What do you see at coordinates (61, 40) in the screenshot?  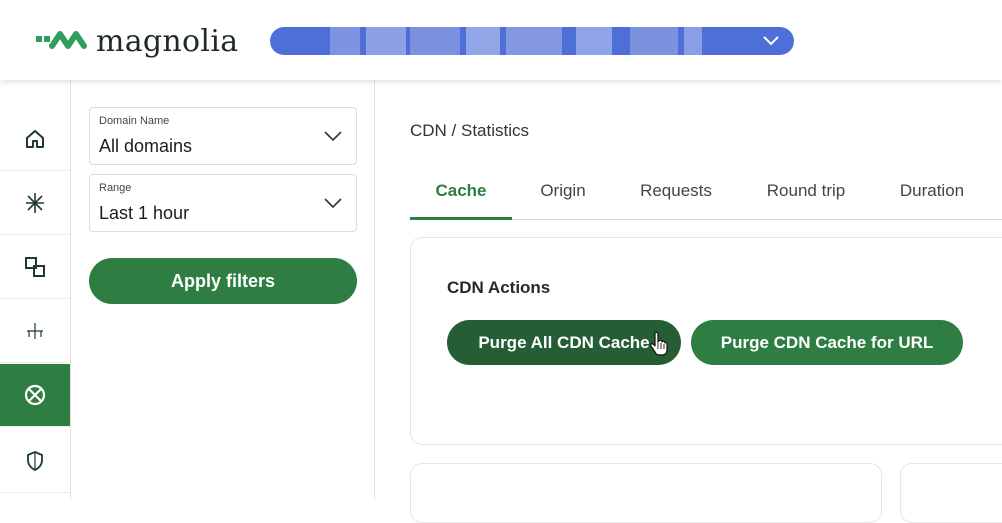 I see `magnolia-logo-icon` at bounding box center [61, 40].